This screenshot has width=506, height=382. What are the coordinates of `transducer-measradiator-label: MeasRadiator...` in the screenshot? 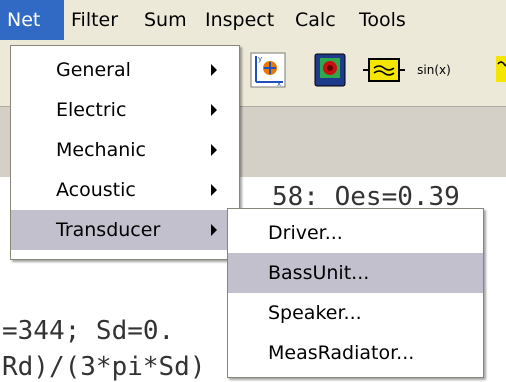 It's located at (341, 353).